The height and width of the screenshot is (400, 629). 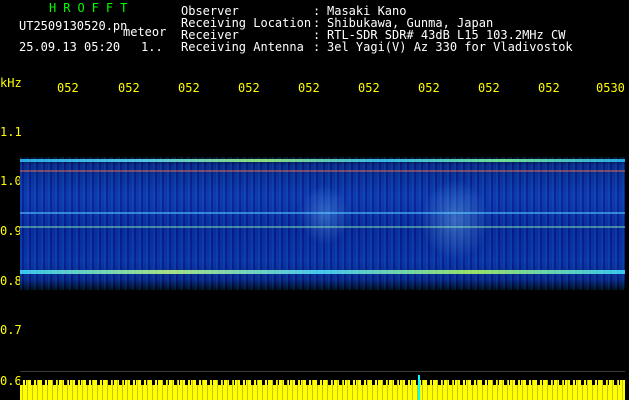 I want to click on baseline-divider, so click(x=322, y=371).